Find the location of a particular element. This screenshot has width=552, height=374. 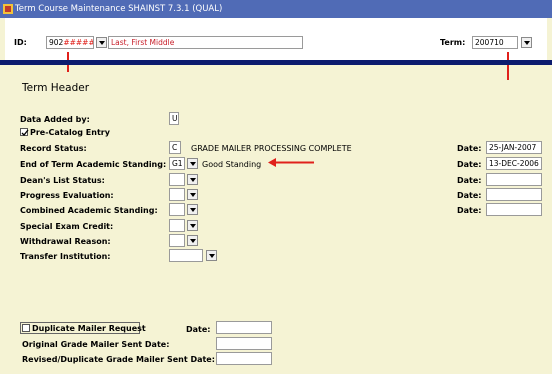

original-mailer-label: Original Grade Mailer Sent Date: is located at coordinates (96, 344).